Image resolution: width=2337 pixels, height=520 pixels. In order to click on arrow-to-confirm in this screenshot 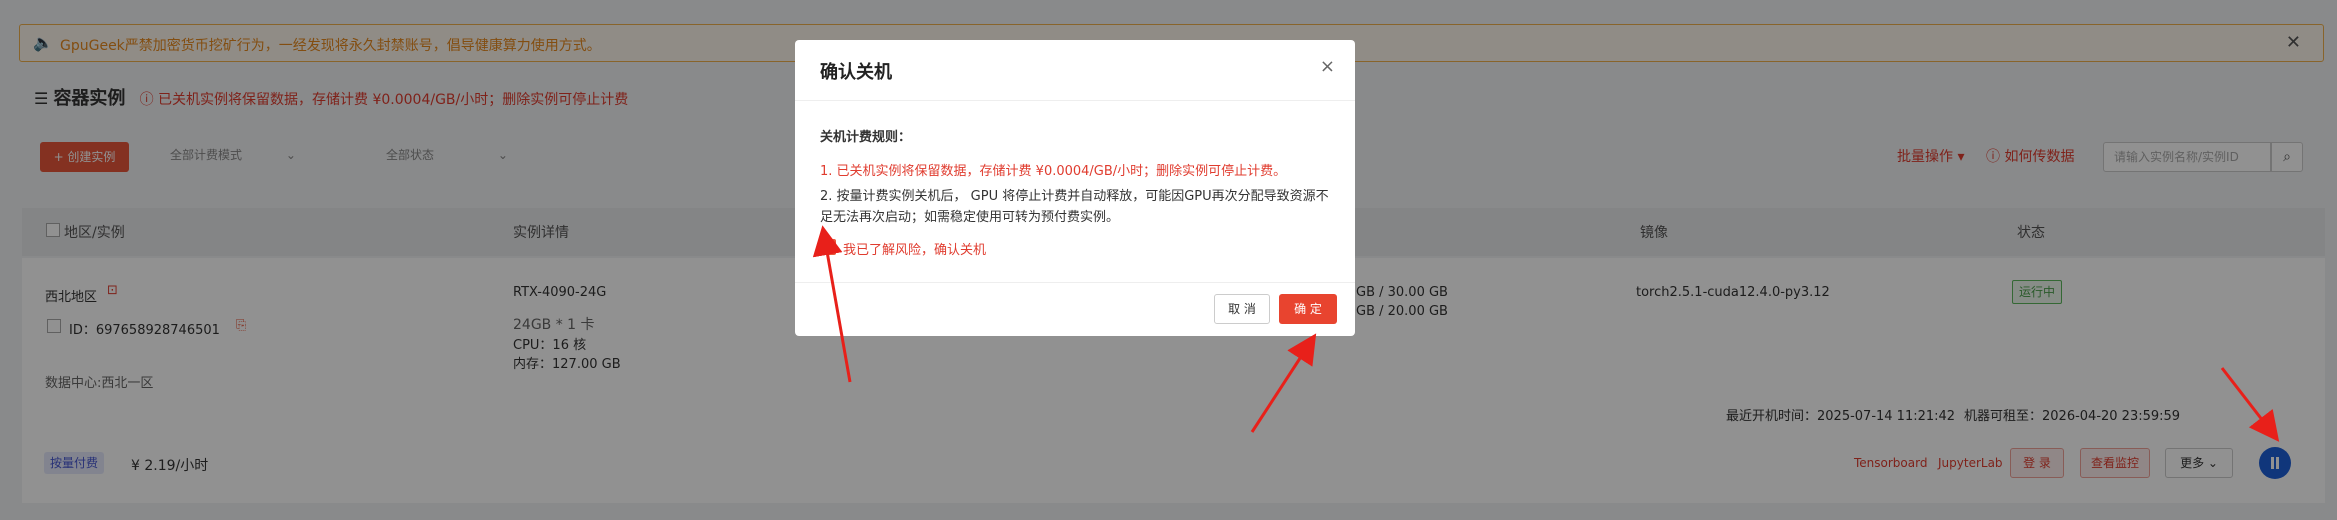, I will do `click(1283, 383)`.